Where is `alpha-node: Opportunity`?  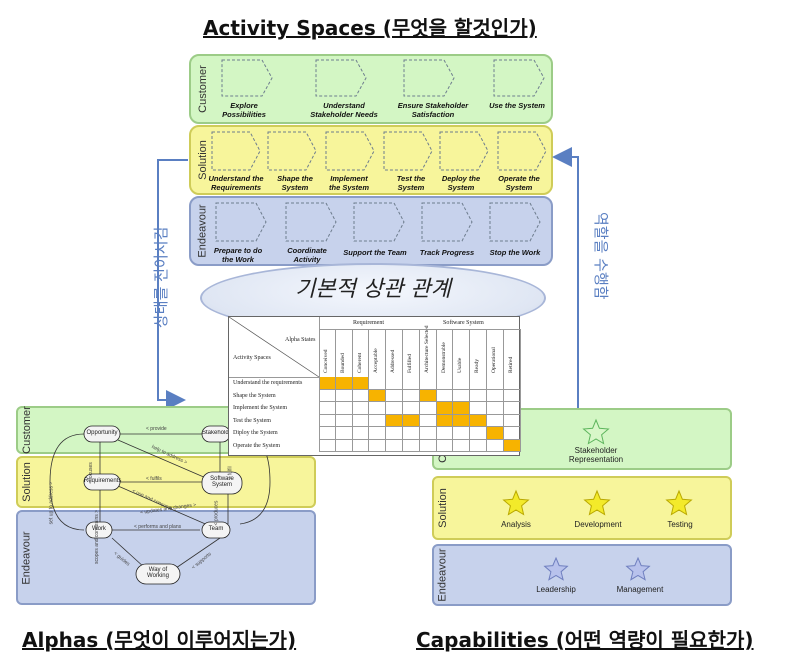 alpha-node: Opportunity is located at coordinates (102, 433).